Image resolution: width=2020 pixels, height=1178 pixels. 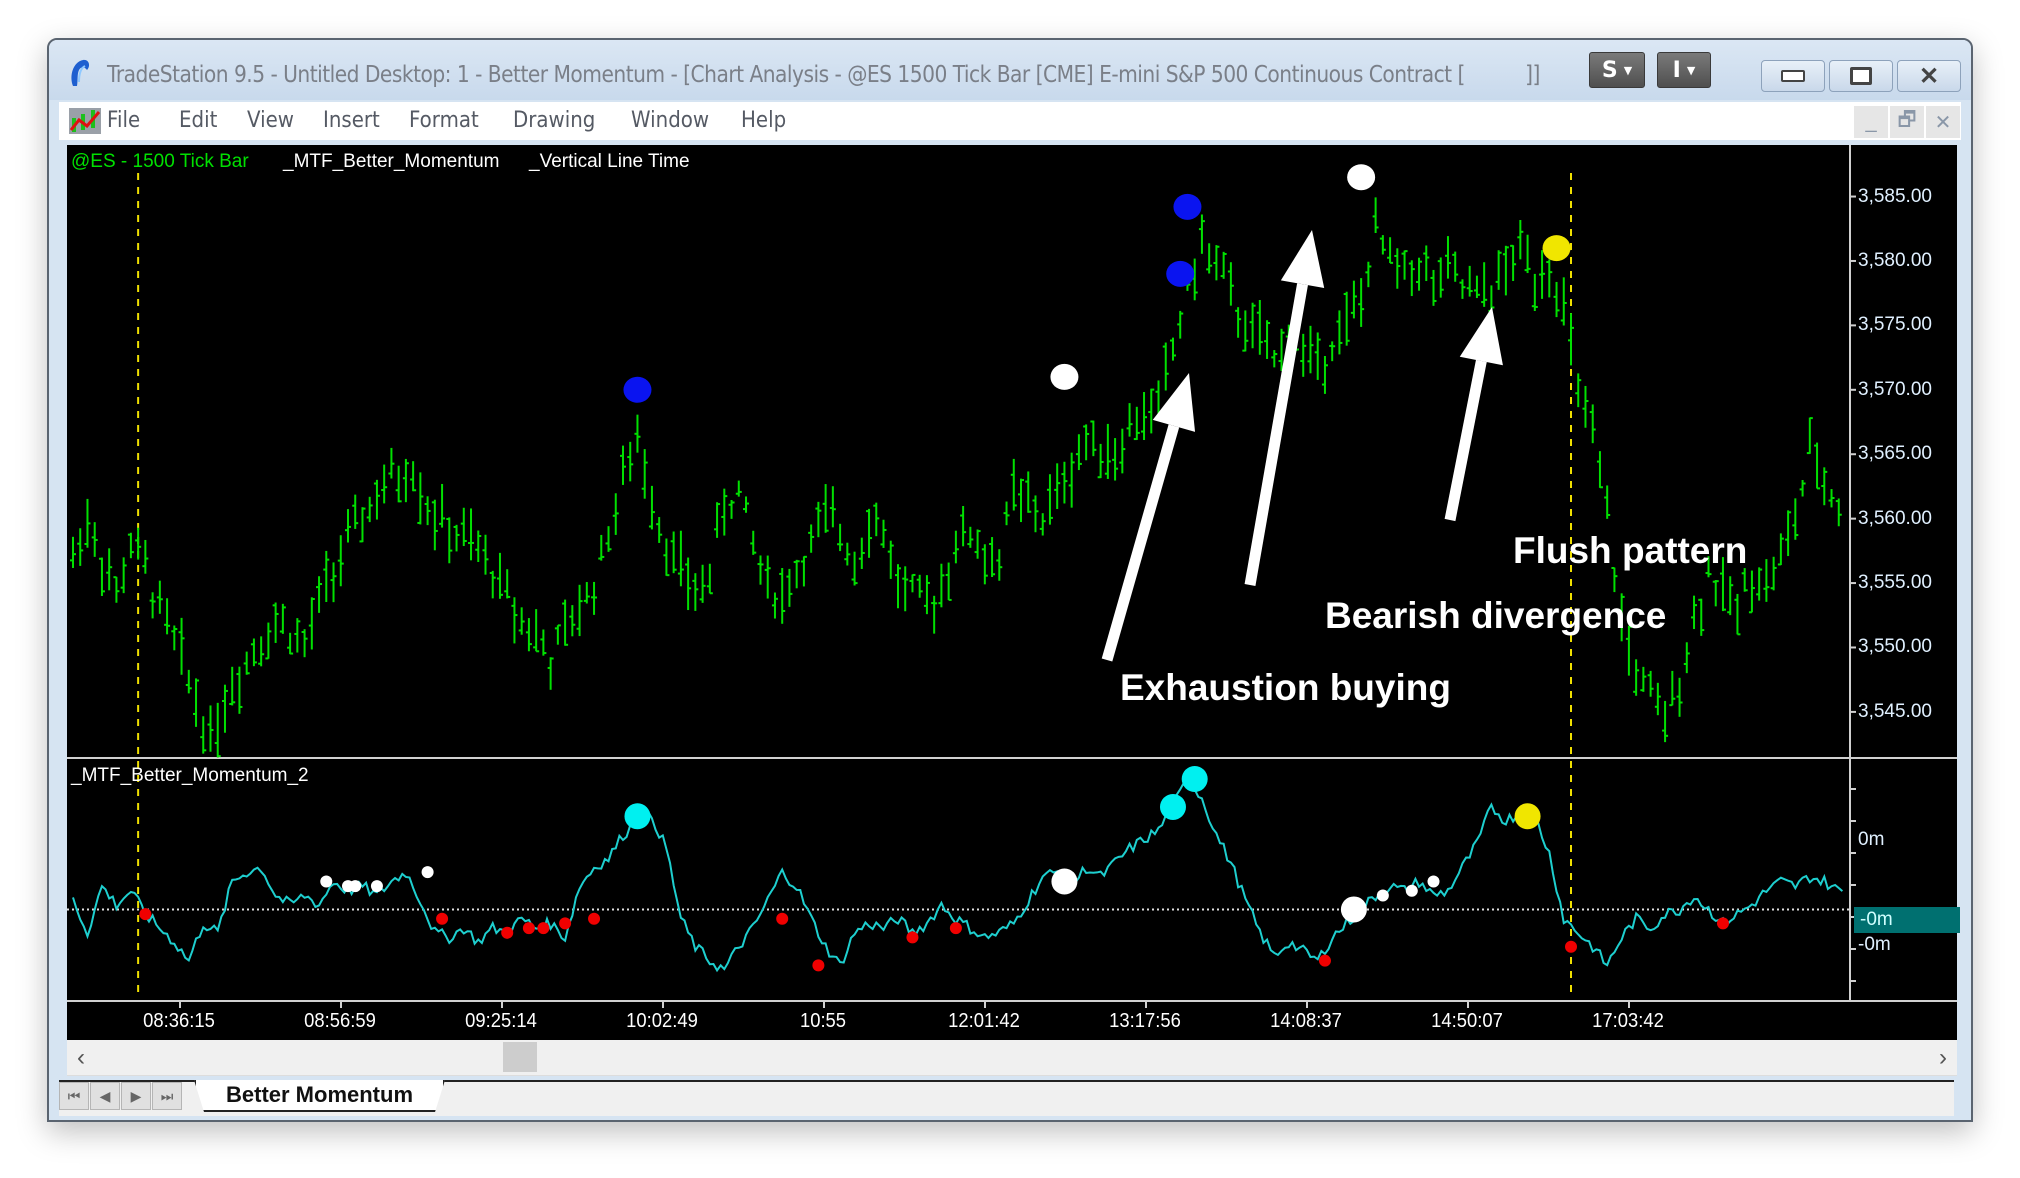 What do you see at coordinates (824, 1005) in the screenshot?
I see `time-tick-mark` at bounding box center [824, 1005].